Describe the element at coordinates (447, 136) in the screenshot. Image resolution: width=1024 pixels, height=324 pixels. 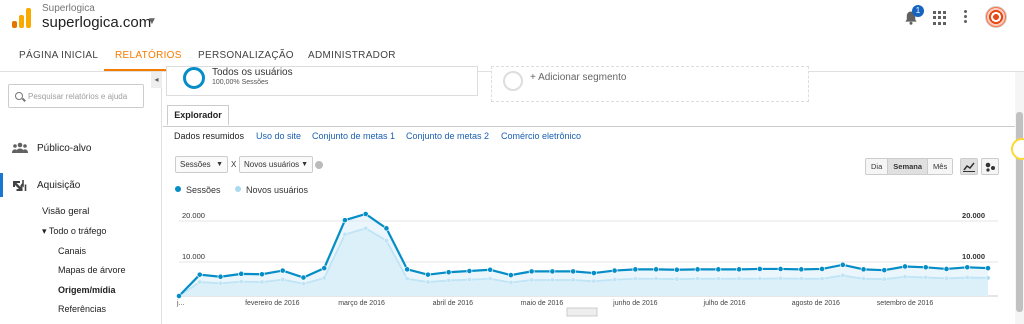
I see `subtab-conjunto-metas-2: Conjunto de metas 2` at that location.